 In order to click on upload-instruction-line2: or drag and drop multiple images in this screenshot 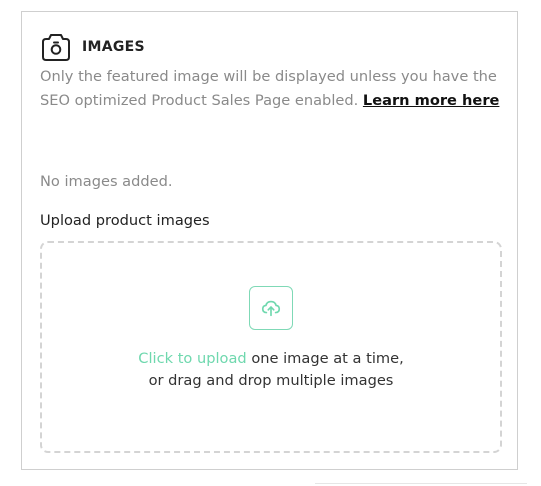, I will do `click(271, 380)`.